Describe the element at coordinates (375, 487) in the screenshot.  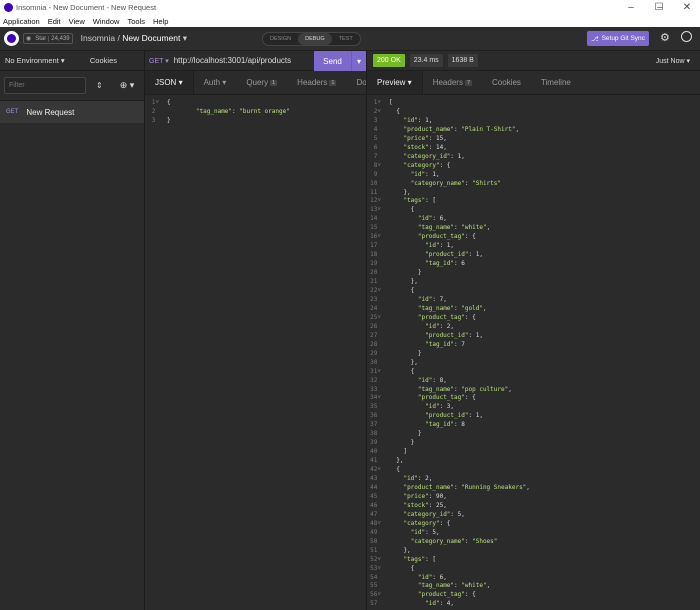
I see `line-number: 44` at that location.